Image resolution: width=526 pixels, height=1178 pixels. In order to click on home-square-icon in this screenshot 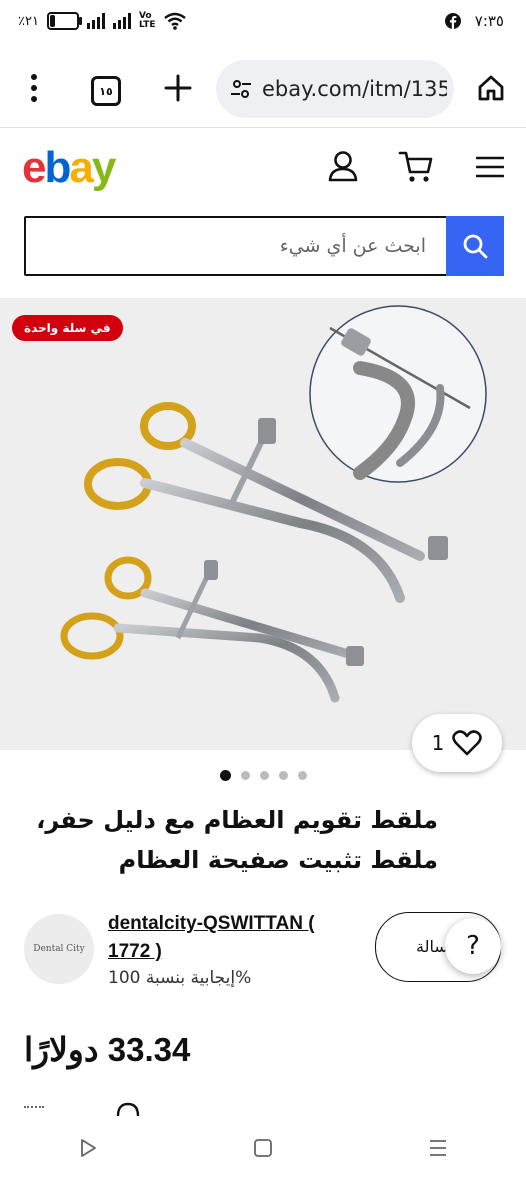, I will do `click(263, 1148)`.